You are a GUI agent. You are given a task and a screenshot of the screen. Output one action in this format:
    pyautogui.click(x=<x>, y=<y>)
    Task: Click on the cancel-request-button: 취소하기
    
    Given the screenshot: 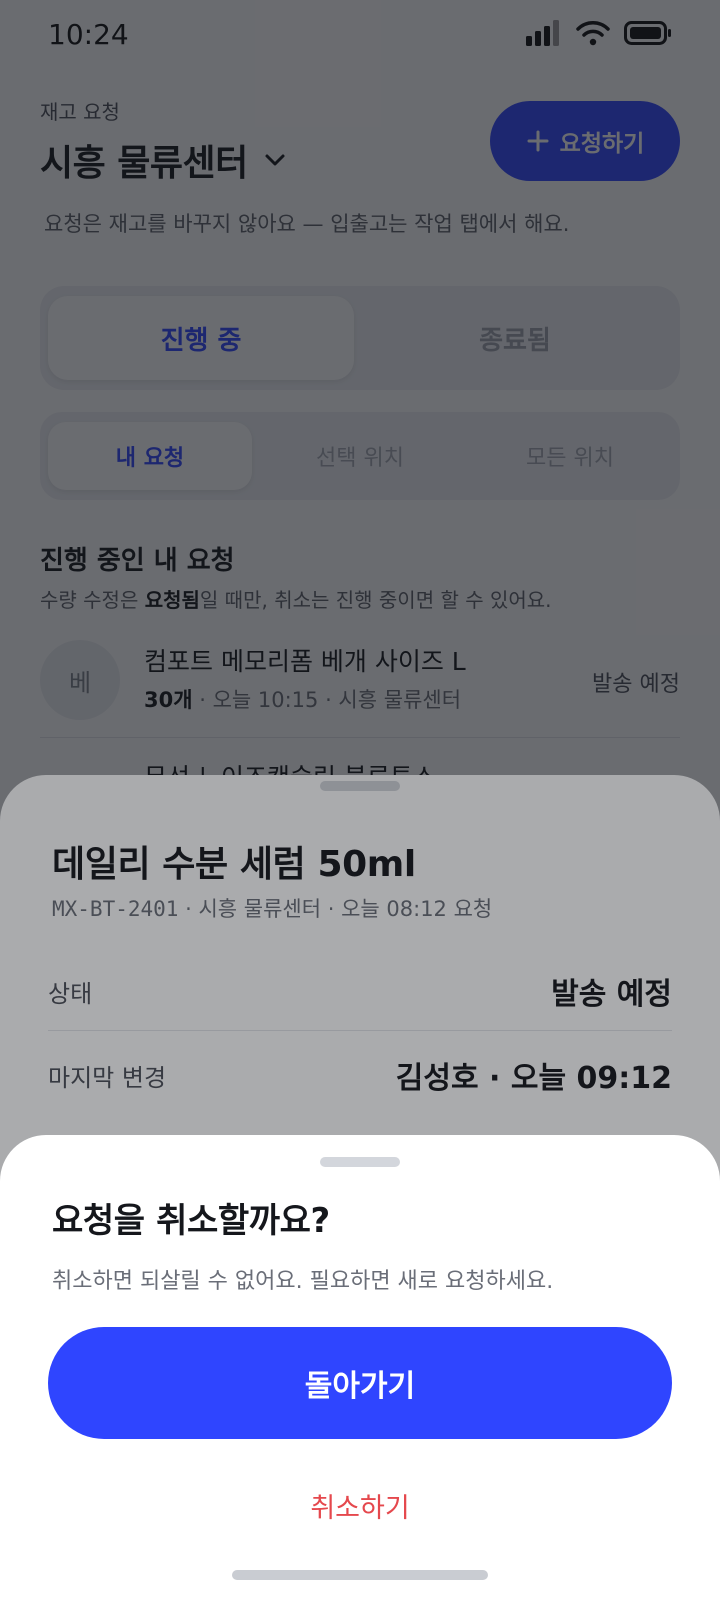 What is the action you would take?
    pyautogui.click(x=360, y=1505)
    